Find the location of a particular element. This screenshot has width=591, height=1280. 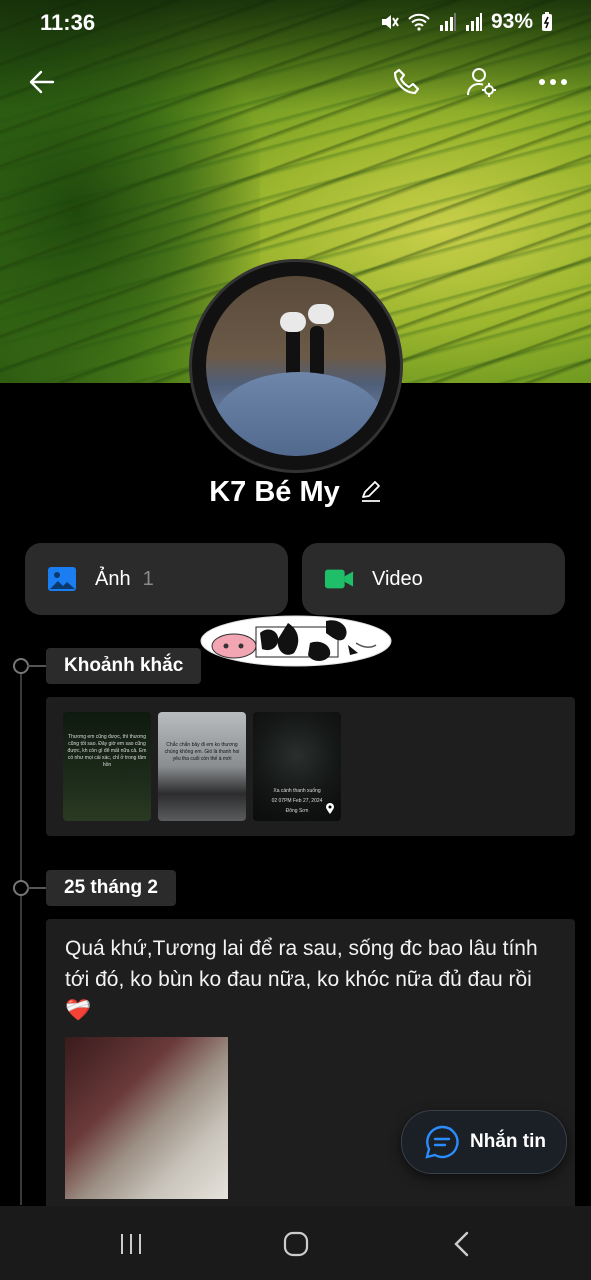

profile-settings-icon is located at coordinates (481, 82).